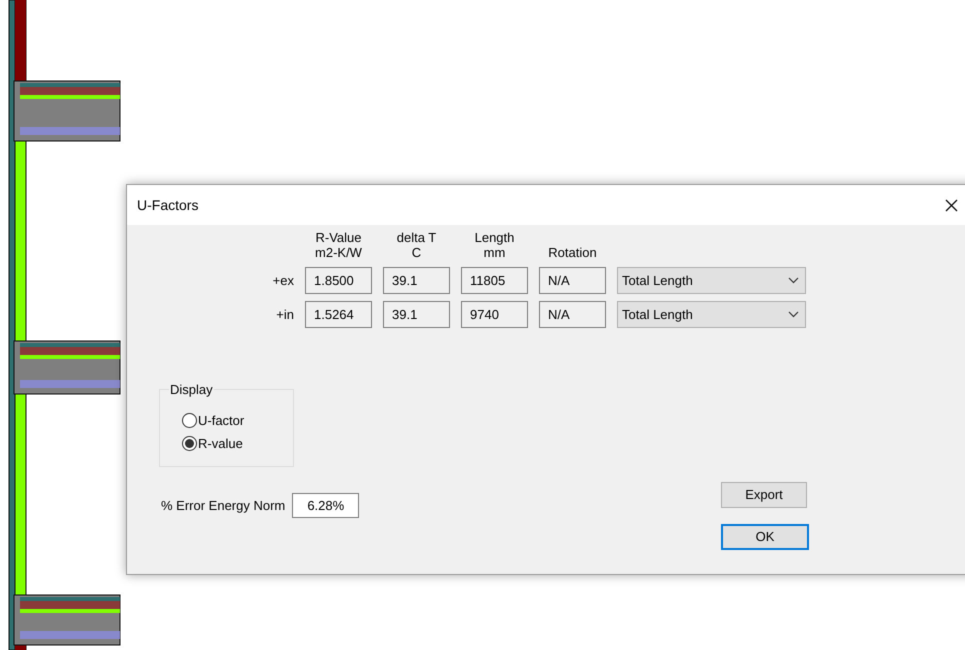 The image size is (965, 650). Describe the element at coordinates (494, 314) in the screenshot. I see `value-field: 9740` at that location.